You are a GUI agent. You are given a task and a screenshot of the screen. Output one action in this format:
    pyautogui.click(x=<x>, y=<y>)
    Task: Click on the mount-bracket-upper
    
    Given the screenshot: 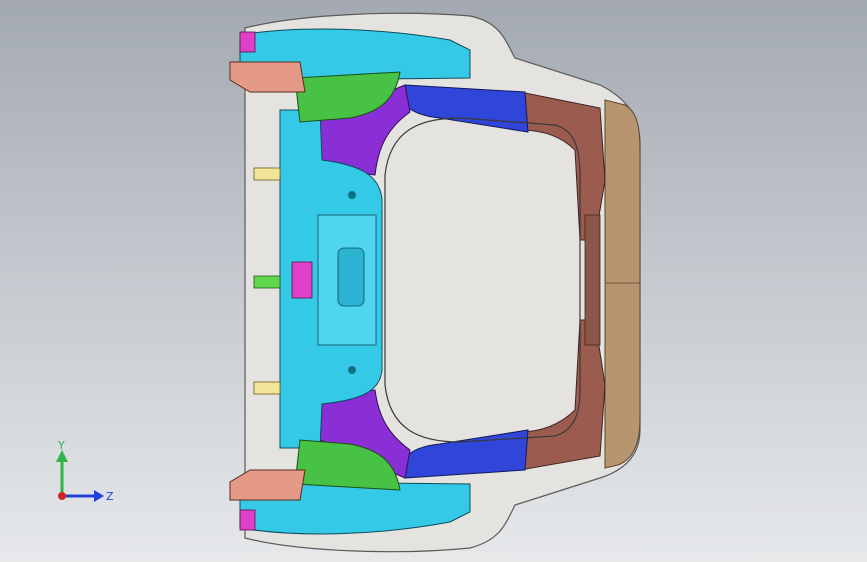 What is the action you would take?
    pyautogui.click(x=267, y=77)
    